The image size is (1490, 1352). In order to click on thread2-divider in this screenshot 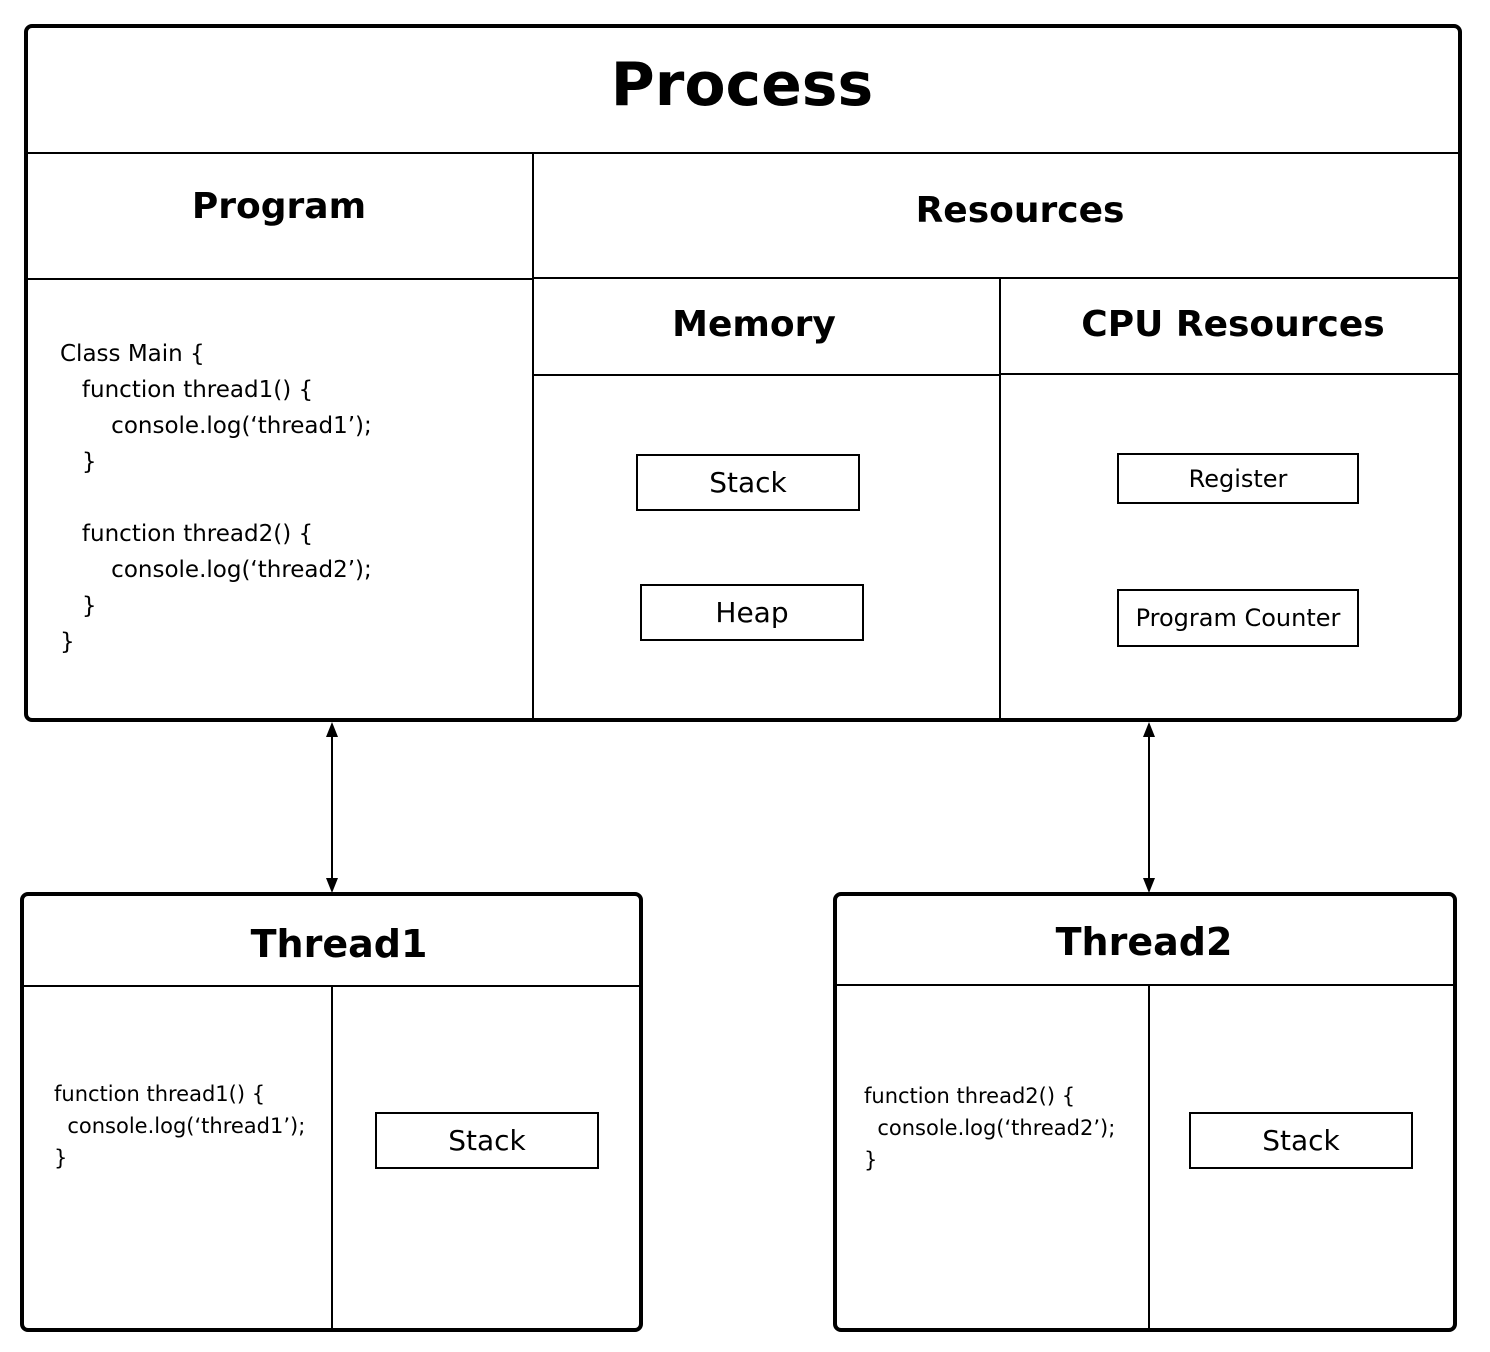, I will do `click(1149, 1157)`.